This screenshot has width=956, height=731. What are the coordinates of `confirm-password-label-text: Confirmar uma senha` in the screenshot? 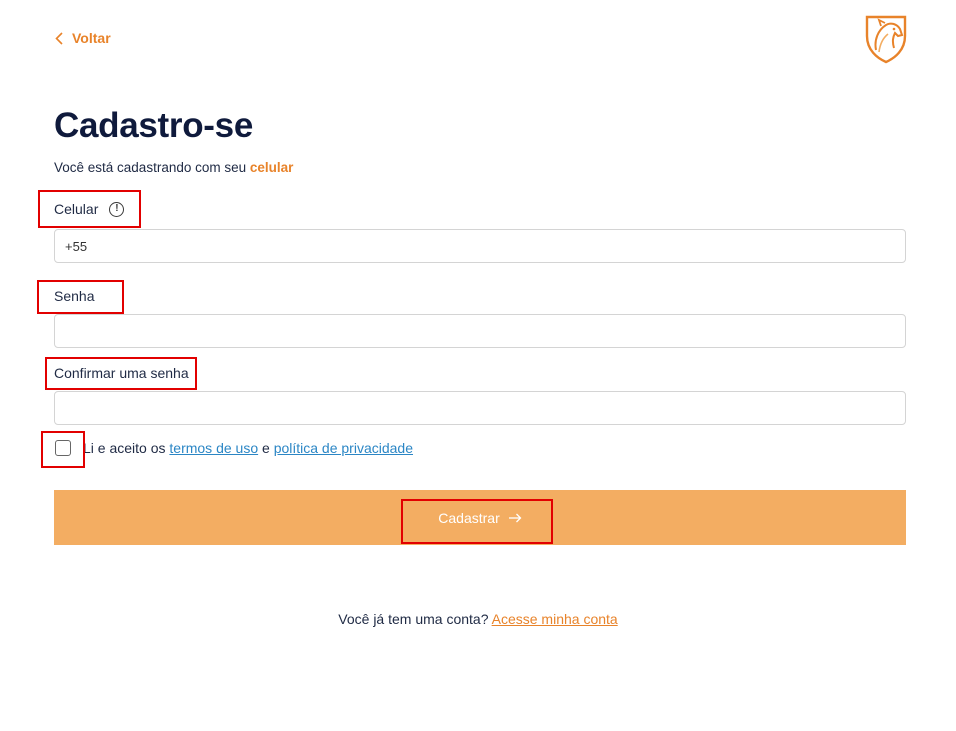 It's located at (121, 373).